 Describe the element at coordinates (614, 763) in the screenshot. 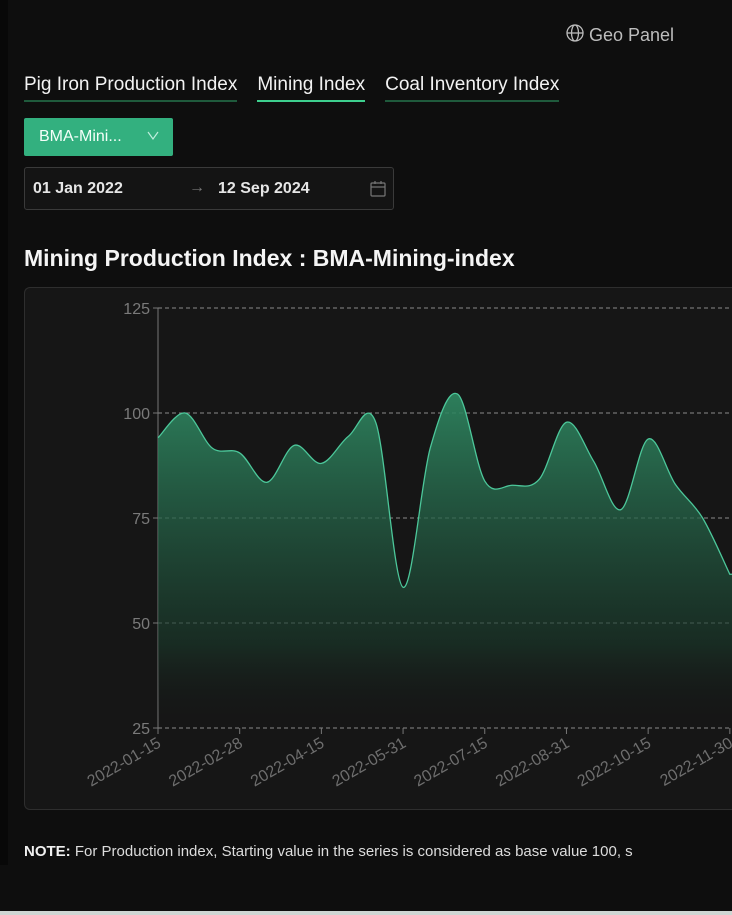

I see `x-tick-label: 2022-10-15` at that location.